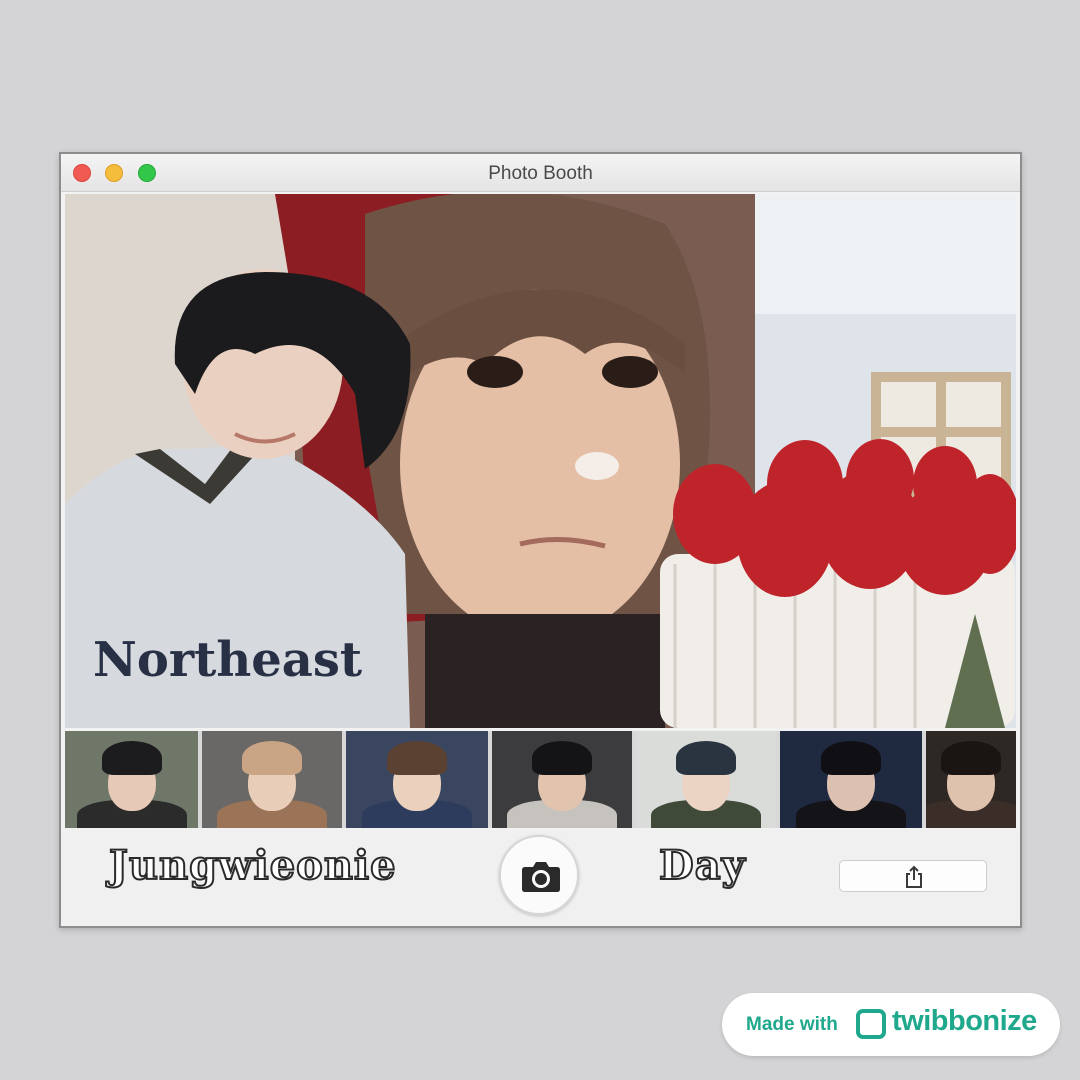 The height and width of the screenshot is (1080, 1080). I want to click on share-icon, so click(914, 876).